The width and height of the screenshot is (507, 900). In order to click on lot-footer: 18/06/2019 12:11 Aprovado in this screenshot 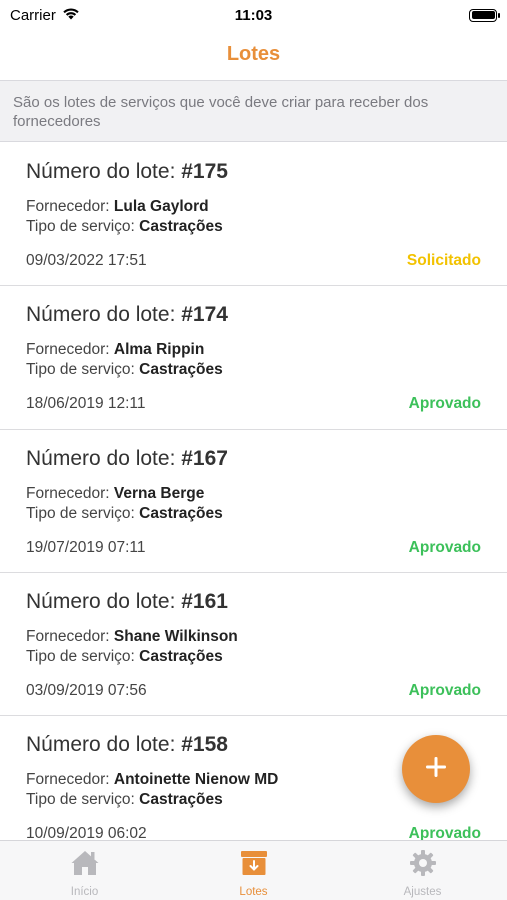, I will do `click(253, 404)`.